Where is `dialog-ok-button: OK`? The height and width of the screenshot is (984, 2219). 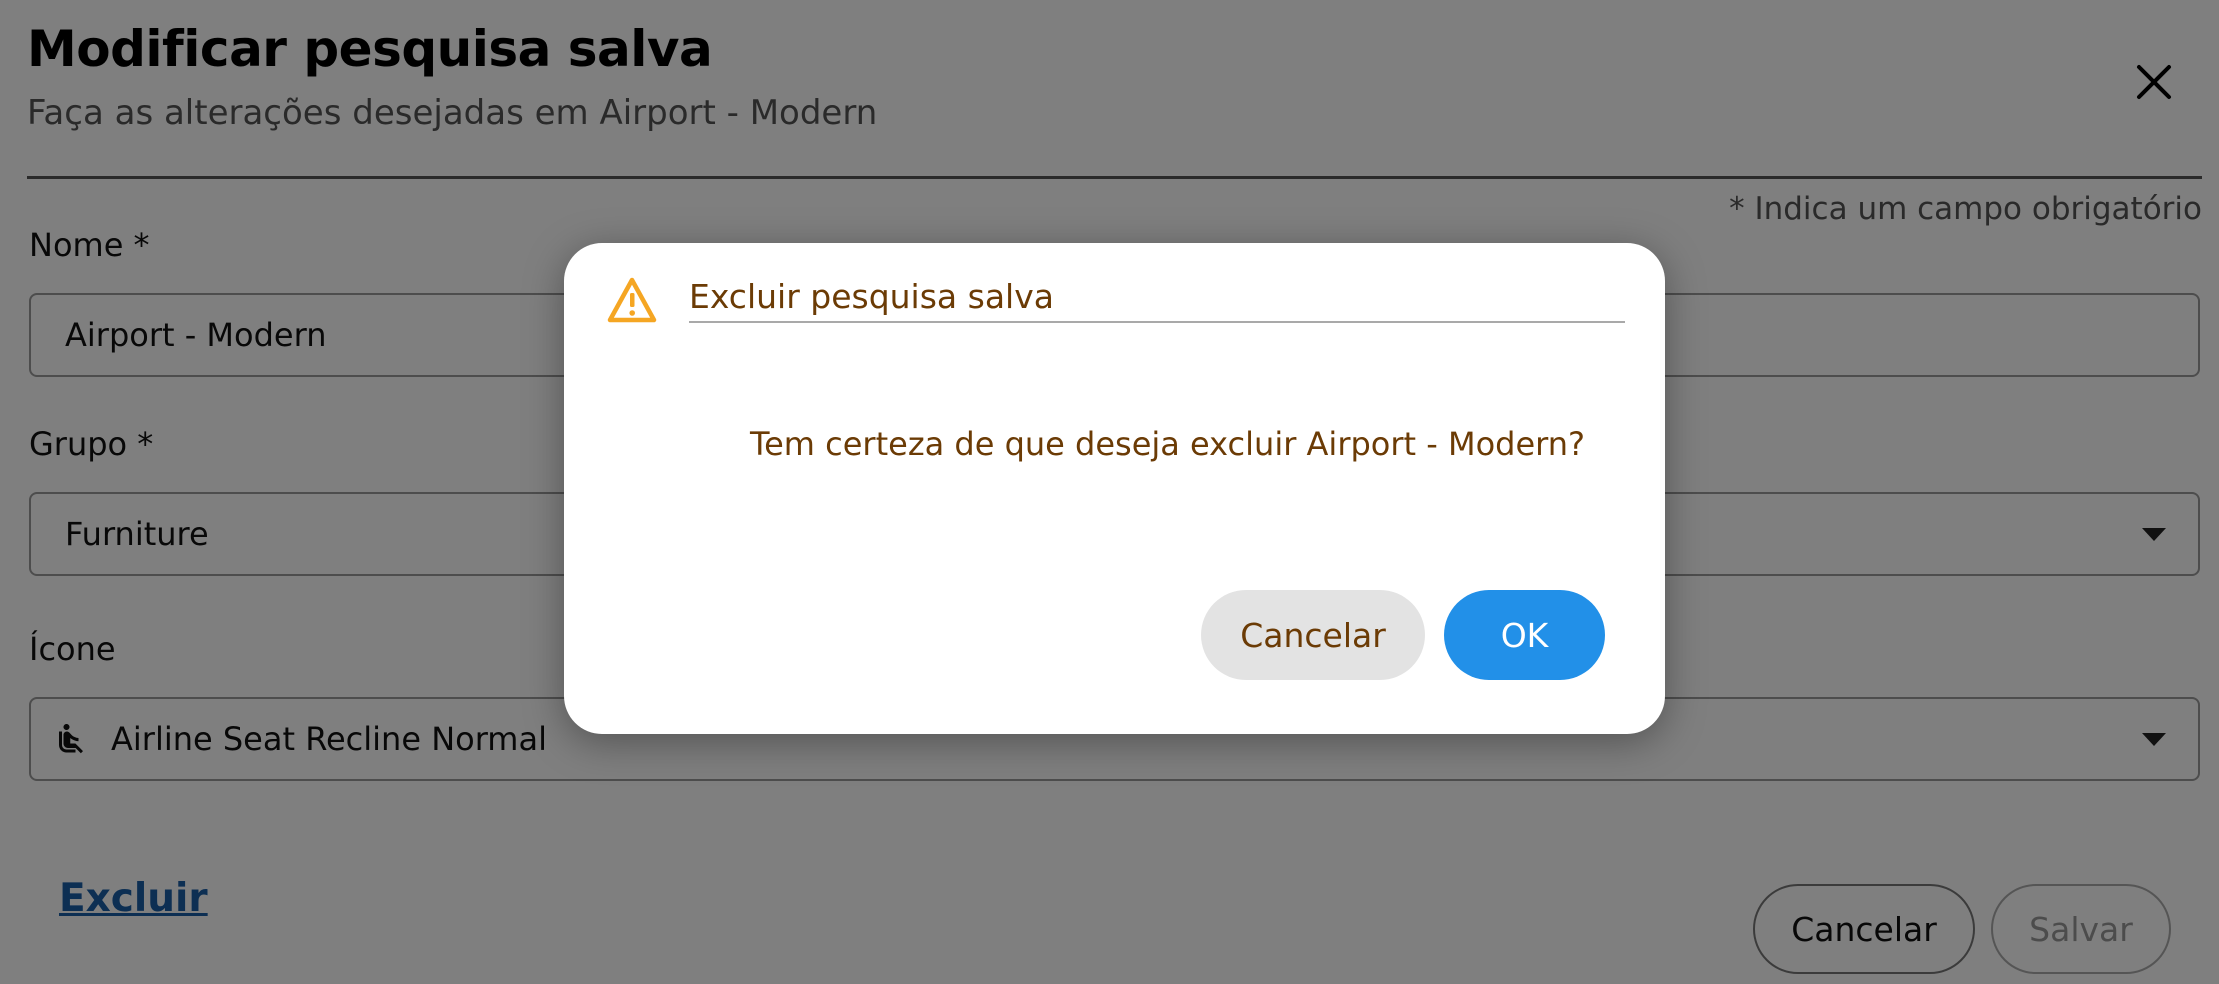 dialog-ok-button: OK is located at coordinates (1524, 635).